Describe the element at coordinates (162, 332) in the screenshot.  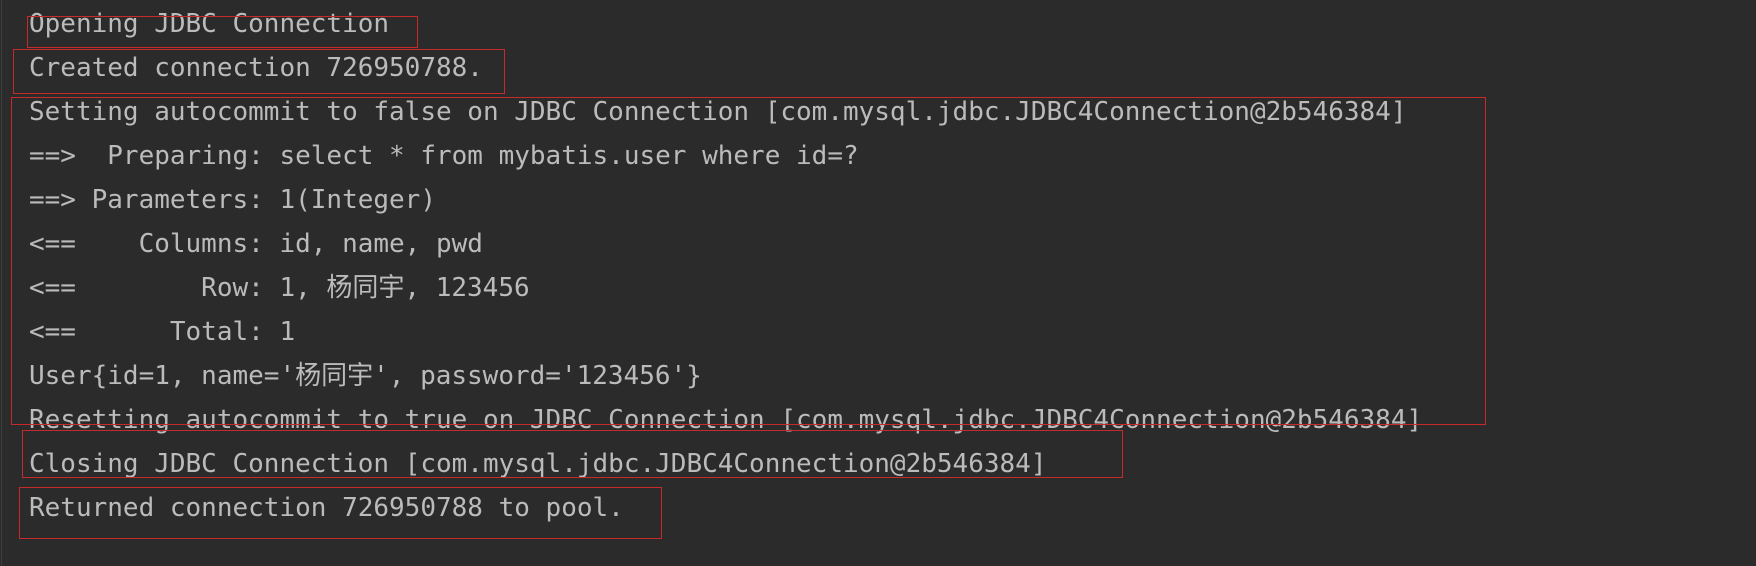
I see `log-line: <== Total: 1` at that location.